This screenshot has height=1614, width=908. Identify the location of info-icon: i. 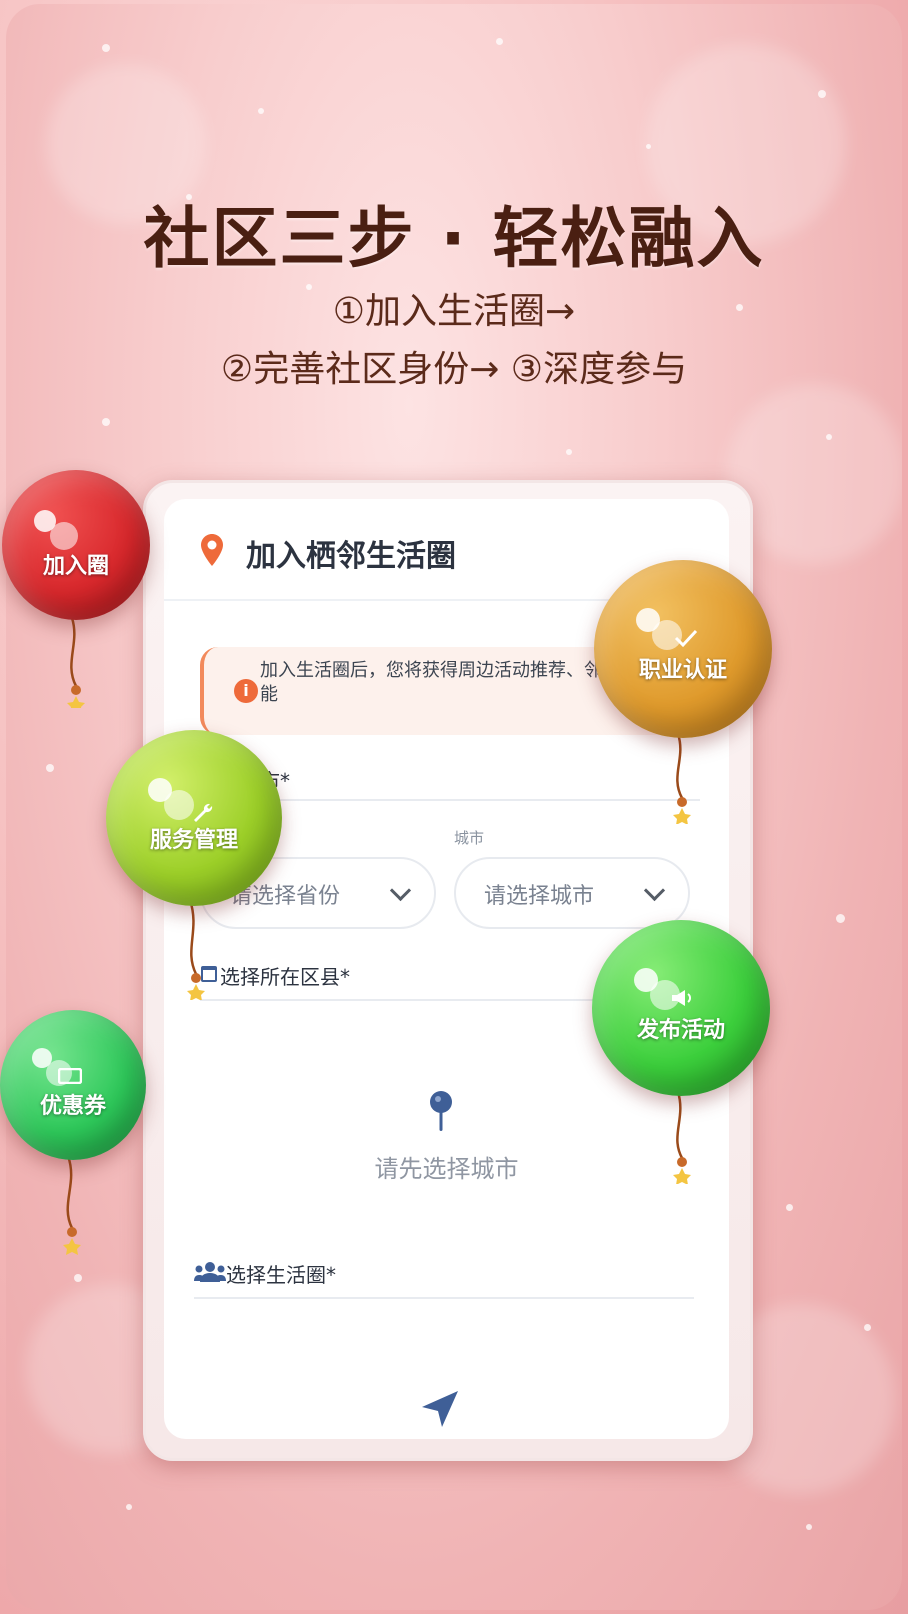
(246, 691).